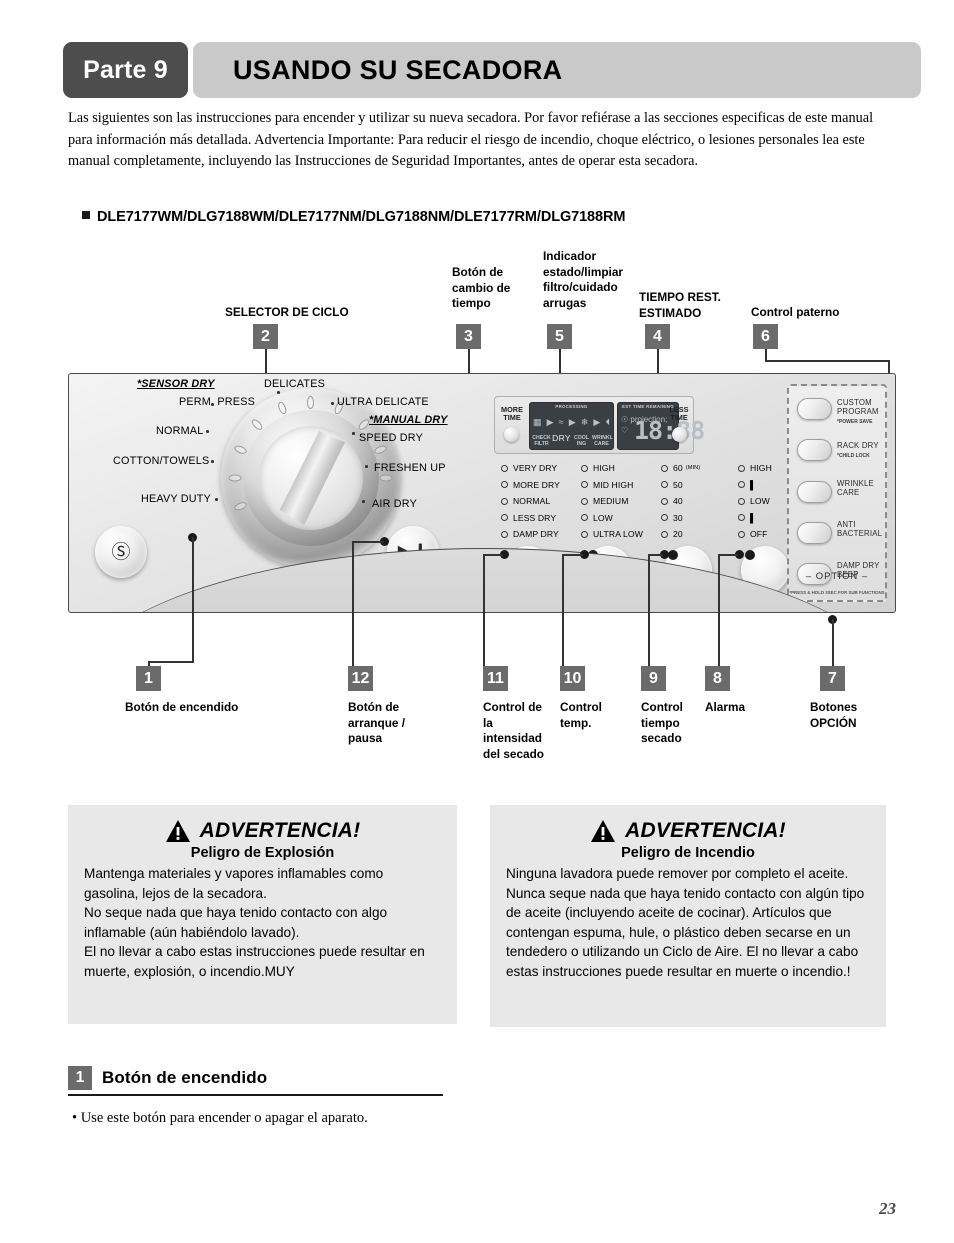 This screenshot has width=954, height=1243. I want to click on more-time-button, so click(511, 434).